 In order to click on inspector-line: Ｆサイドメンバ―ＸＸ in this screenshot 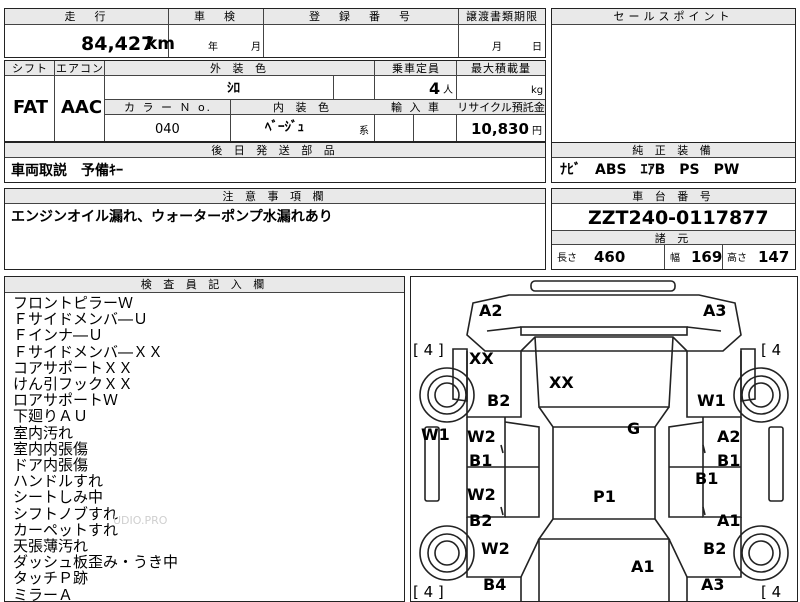, I will do `click(88, 351)`.